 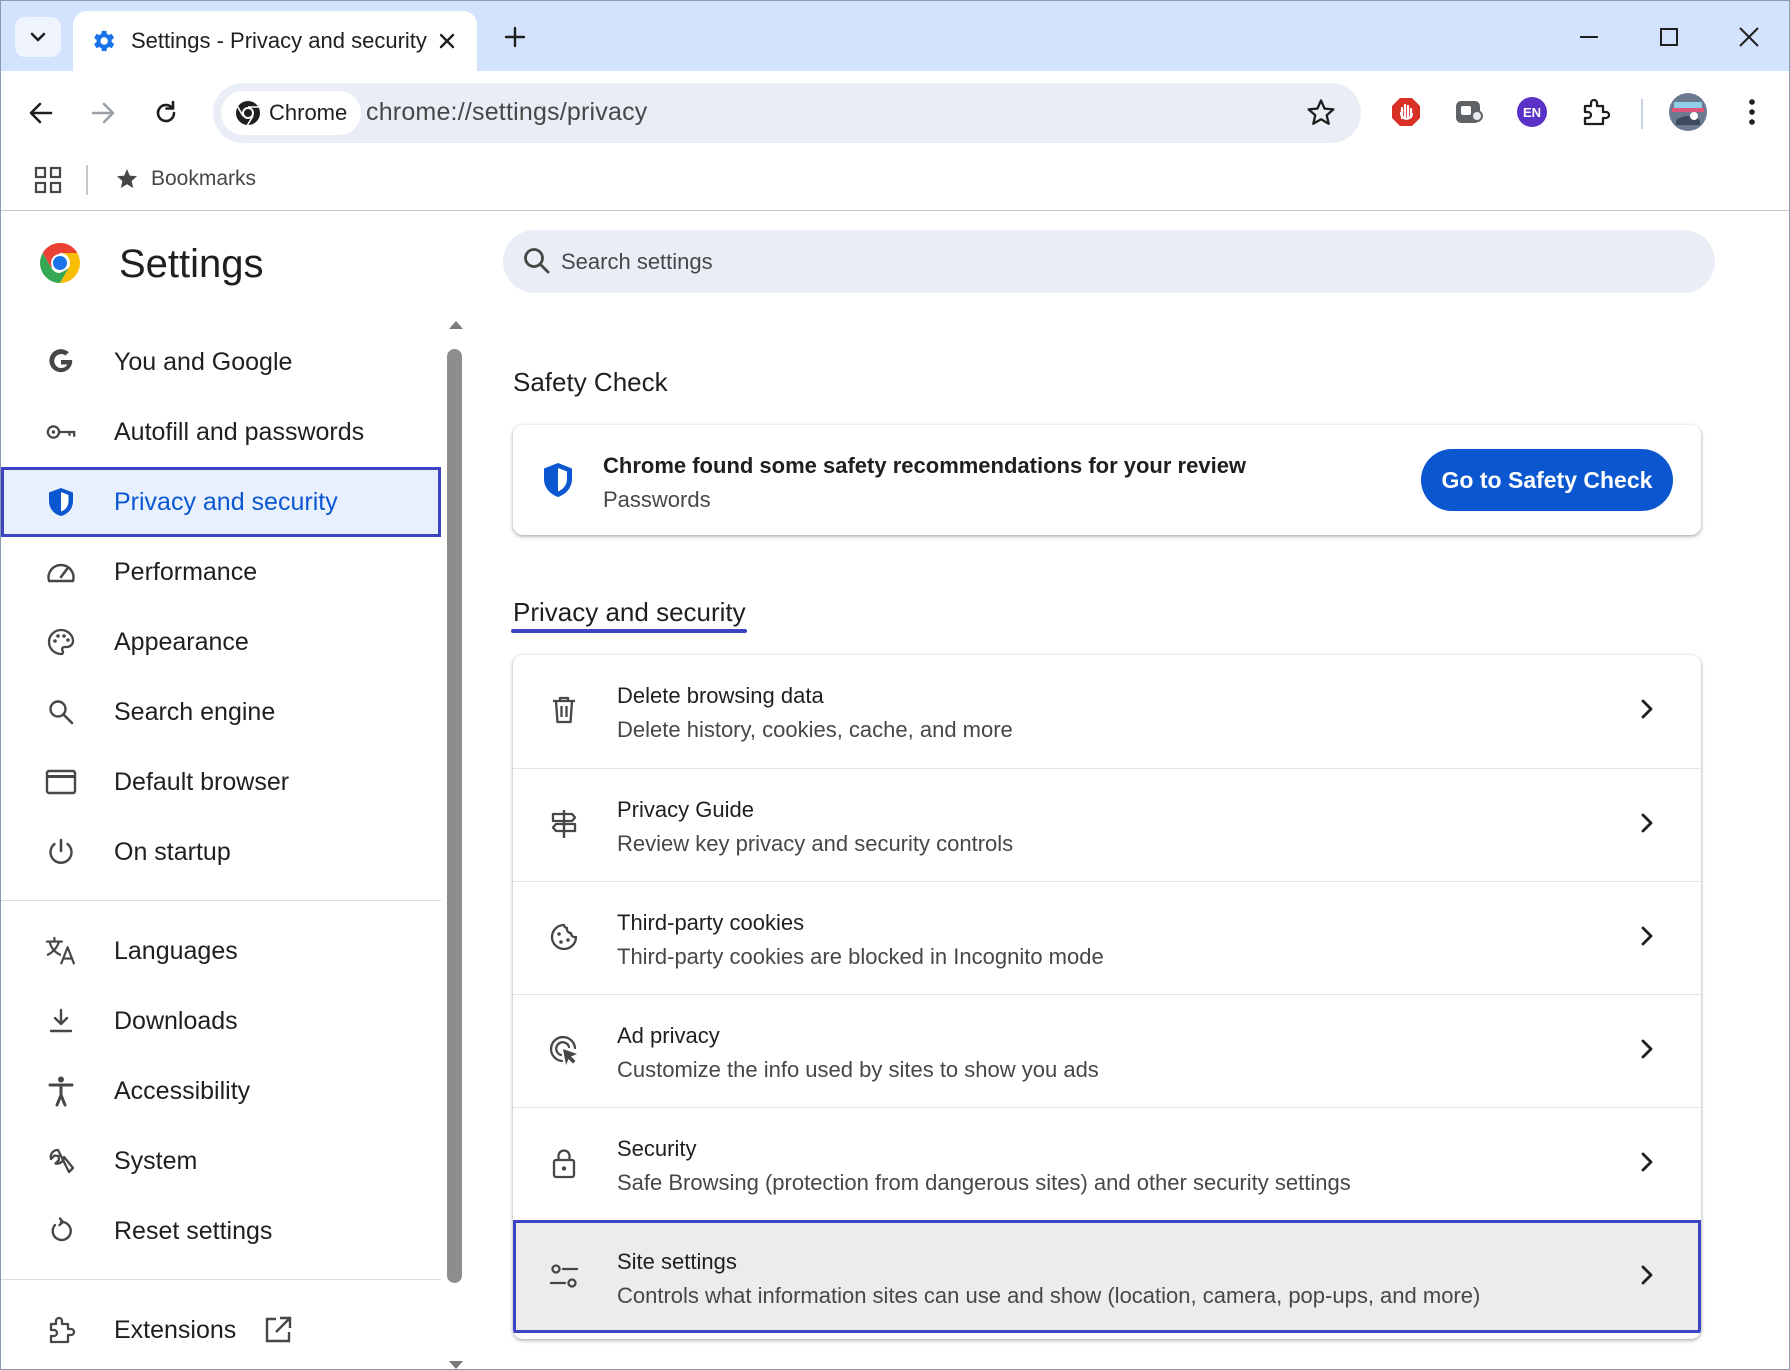 What do you see at coordinates (456, 325) in the screenshot?
I see `scroll-up-arrow` at bounding box center [456, 325].